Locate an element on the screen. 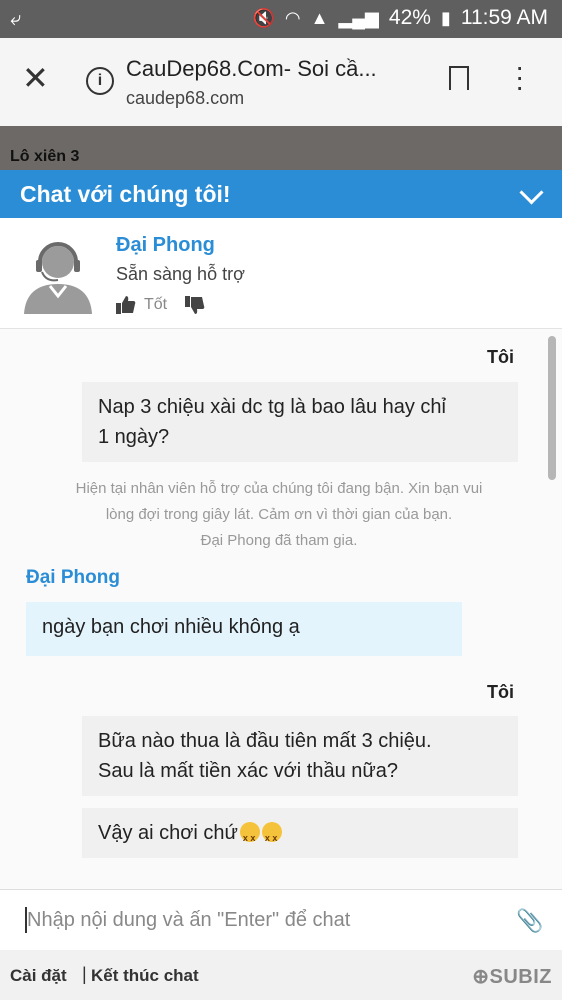 The width and height of the screenshot is (562, 1000). scrollbar is located at coordinates (552, 408).